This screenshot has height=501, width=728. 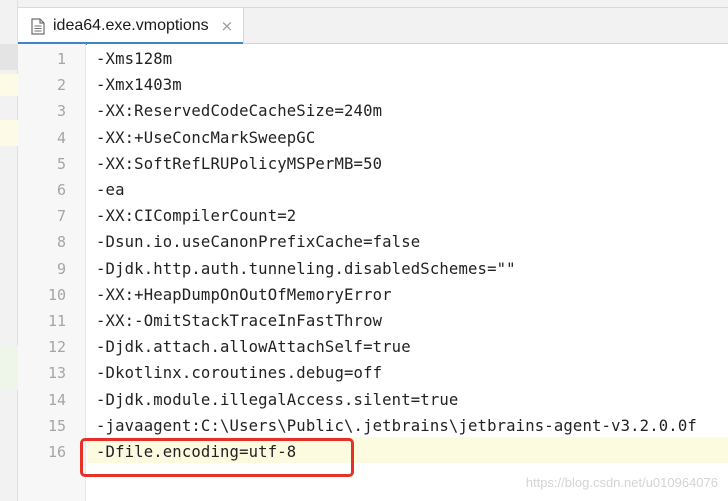 I want to click on tab-vmoptions: idea64.exe.vmoptions ×, so click(x=131, y=26).